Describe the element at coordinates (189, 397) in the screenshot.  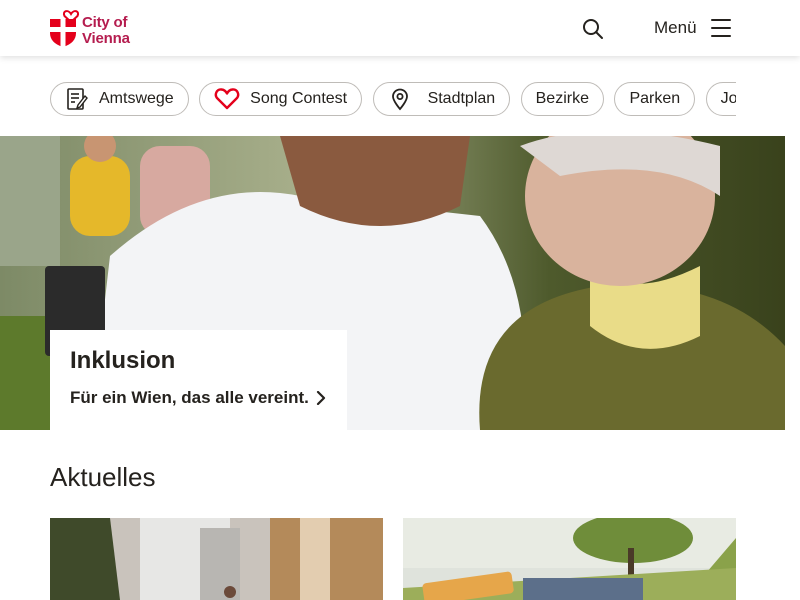
I see `hero-link-label: Für ein Wien, das alle vereint.` at that location.